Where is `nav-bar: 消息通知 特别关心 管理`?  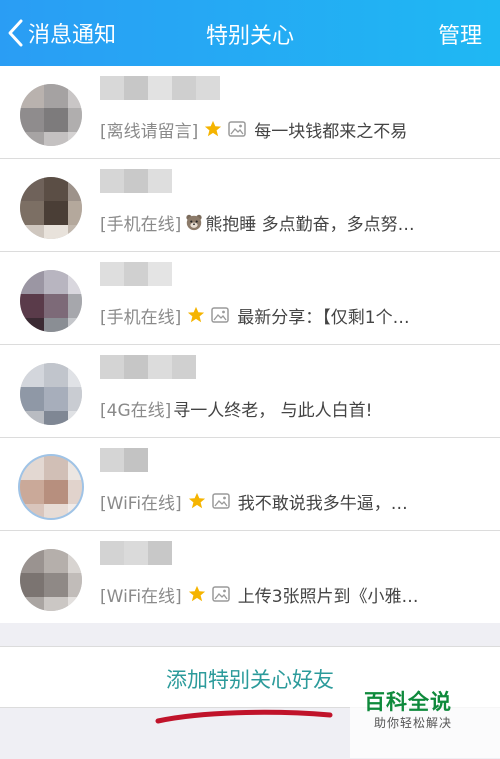
nav-bar: 消息通知 特别关心 管理 is located at coordinates (250, 33).